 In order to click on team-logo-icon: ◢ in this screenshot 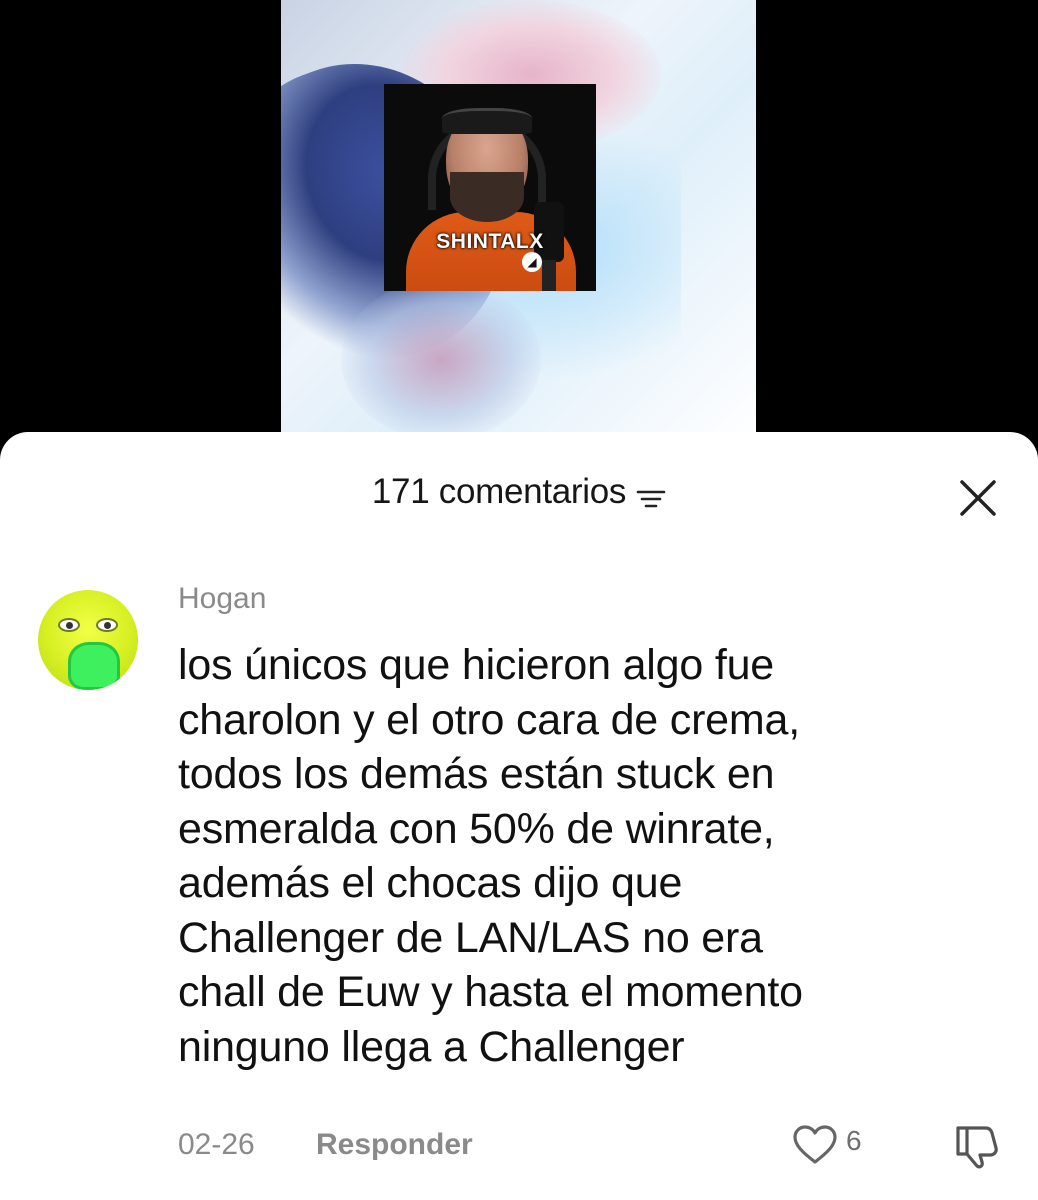, I will do `click(532, 262)`.